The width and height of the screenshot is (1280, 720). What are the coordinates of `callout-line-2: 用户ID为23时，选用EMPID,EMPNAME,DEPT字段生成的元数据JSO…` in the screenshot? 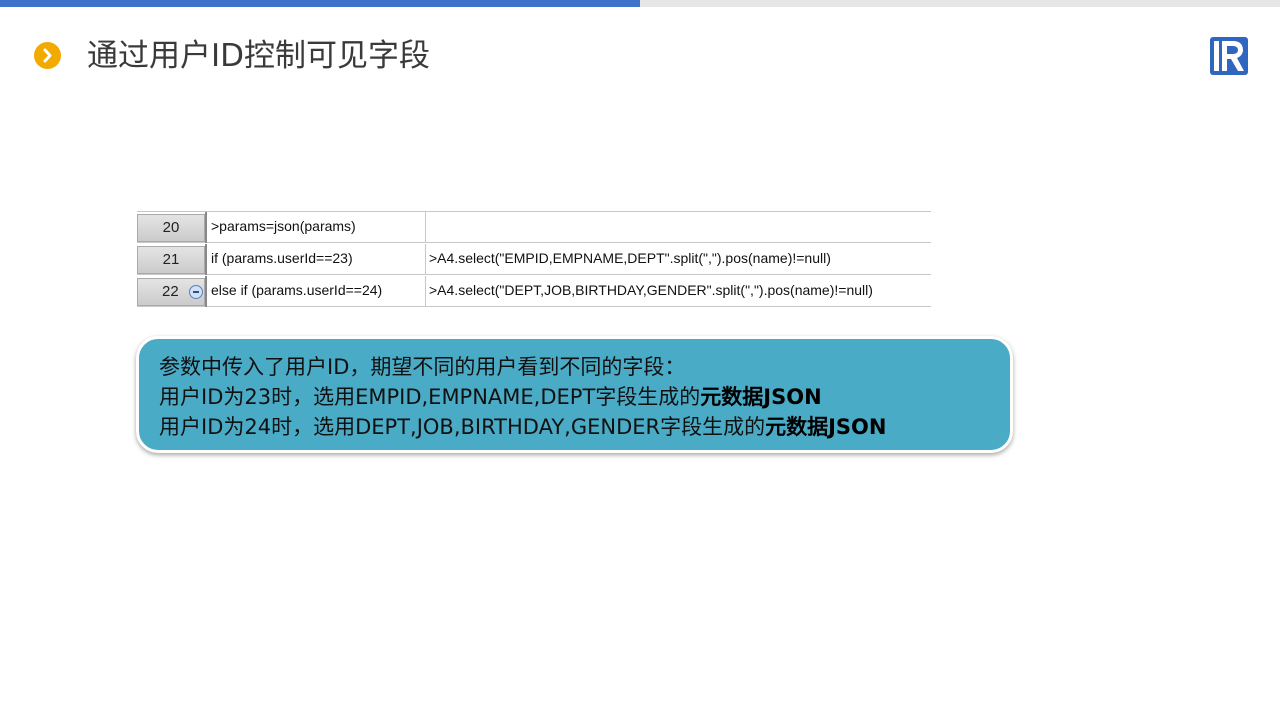 It's located at (584, 397).